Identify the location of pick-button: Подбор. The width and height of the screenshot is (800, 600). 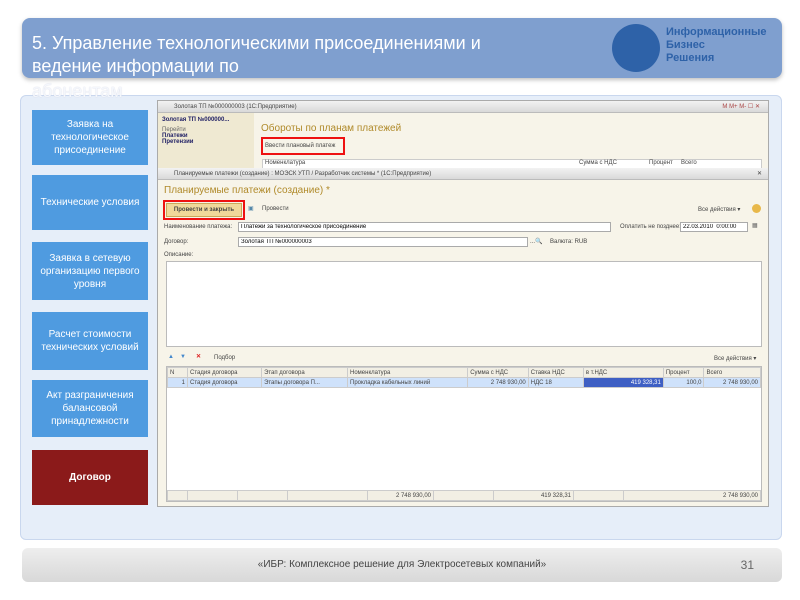
(224, 358).